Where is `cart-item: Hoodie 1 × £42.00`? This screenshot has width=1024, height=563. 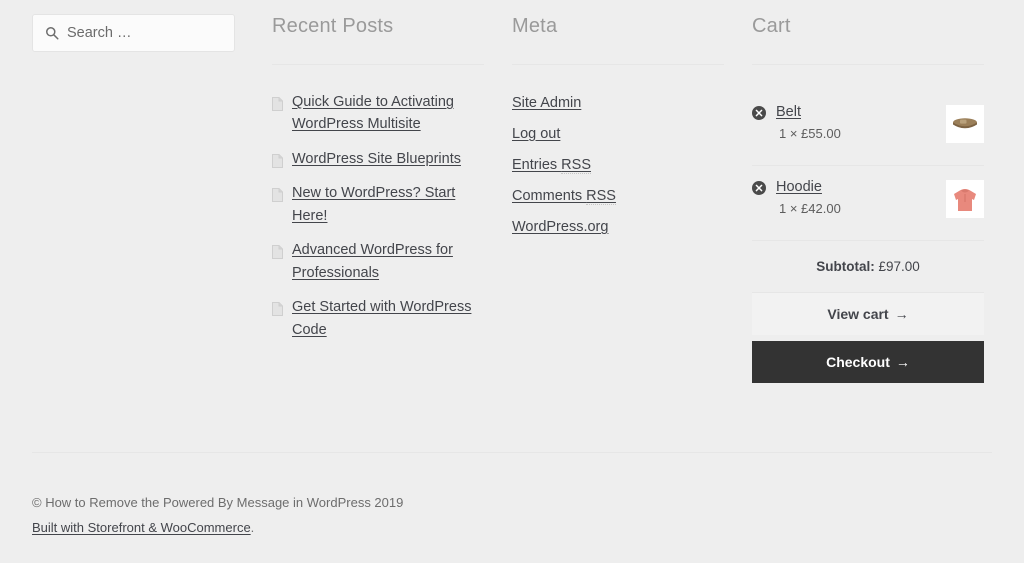
cart-item: Hoodie 1 × £42.00 is located at coordinates (868, 203).